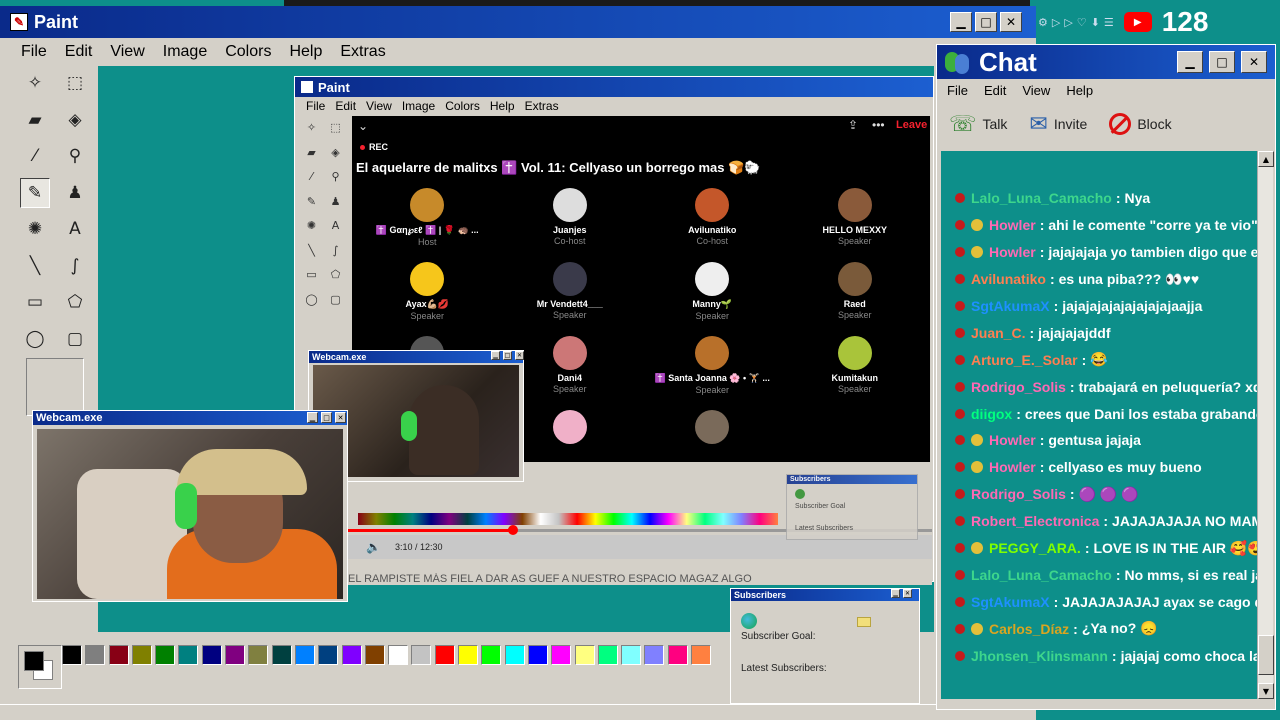  I want to click on inner-pencil-icon: ✎, so click(311, 201).